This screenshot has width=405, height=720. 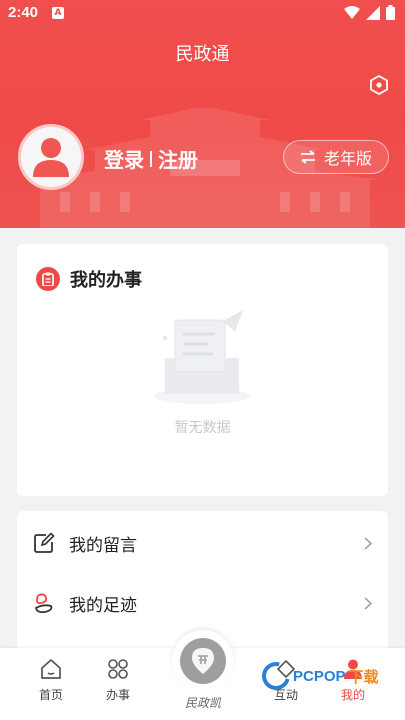 What do you see at coordinates (43, 603) in the screenshot?
I see `footprint-icon` at bounding box center [43, 603].